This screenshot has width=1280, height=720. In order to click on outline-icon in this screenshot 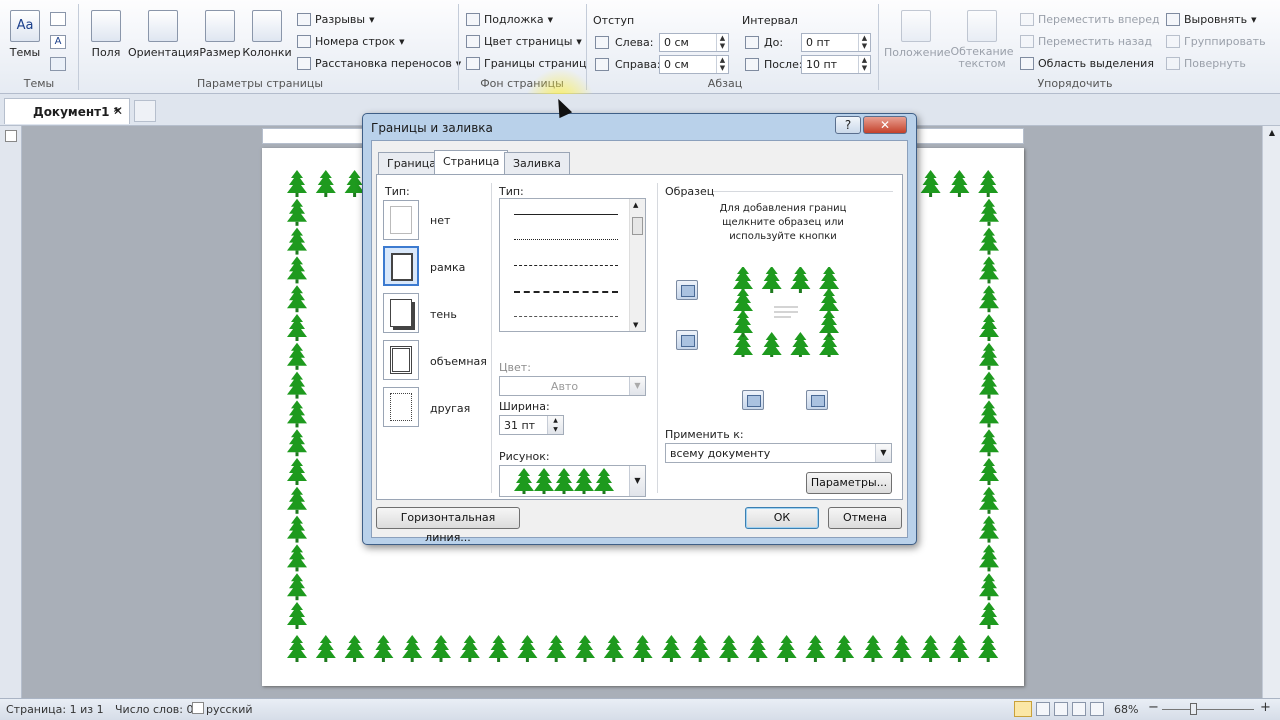, I will do `click(1079, 709)`.